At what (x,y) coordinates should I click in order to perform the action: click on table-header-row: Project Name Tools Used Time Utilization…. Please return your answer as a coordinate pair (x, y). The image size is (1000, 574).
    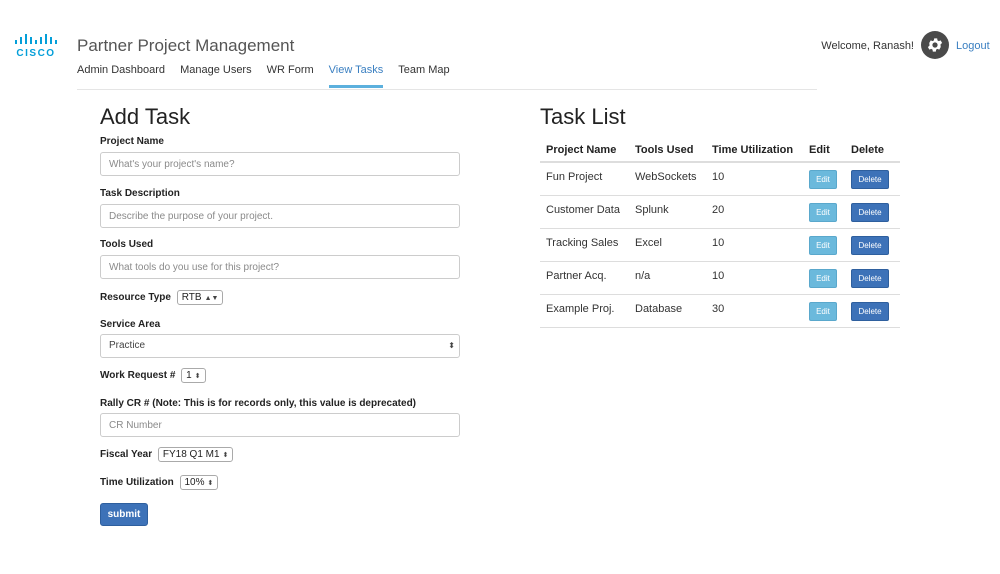
    Looking at the image, I should click on (720, 150).